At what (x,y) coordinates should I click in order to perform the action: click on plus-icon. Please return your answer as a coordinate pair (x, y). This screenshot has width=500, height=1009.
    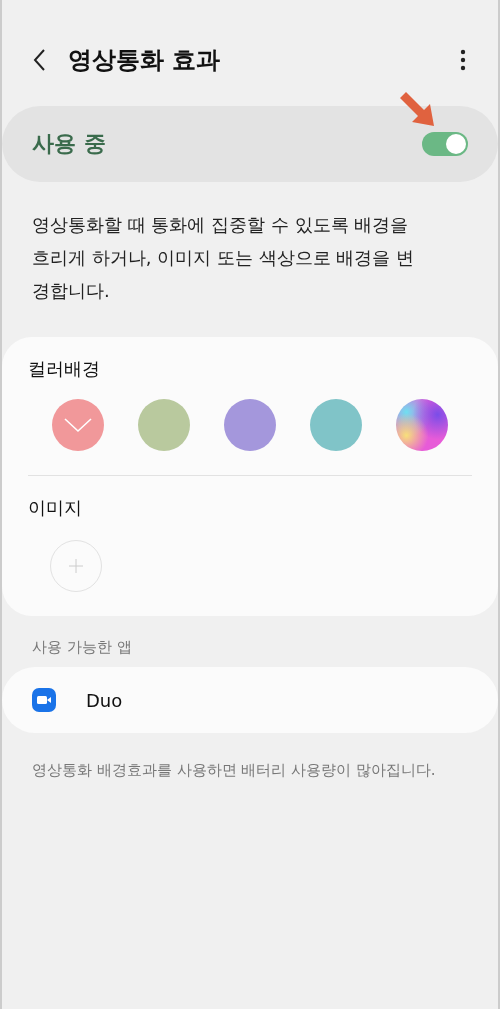
    Looking at the image, I should click on (76, 566).